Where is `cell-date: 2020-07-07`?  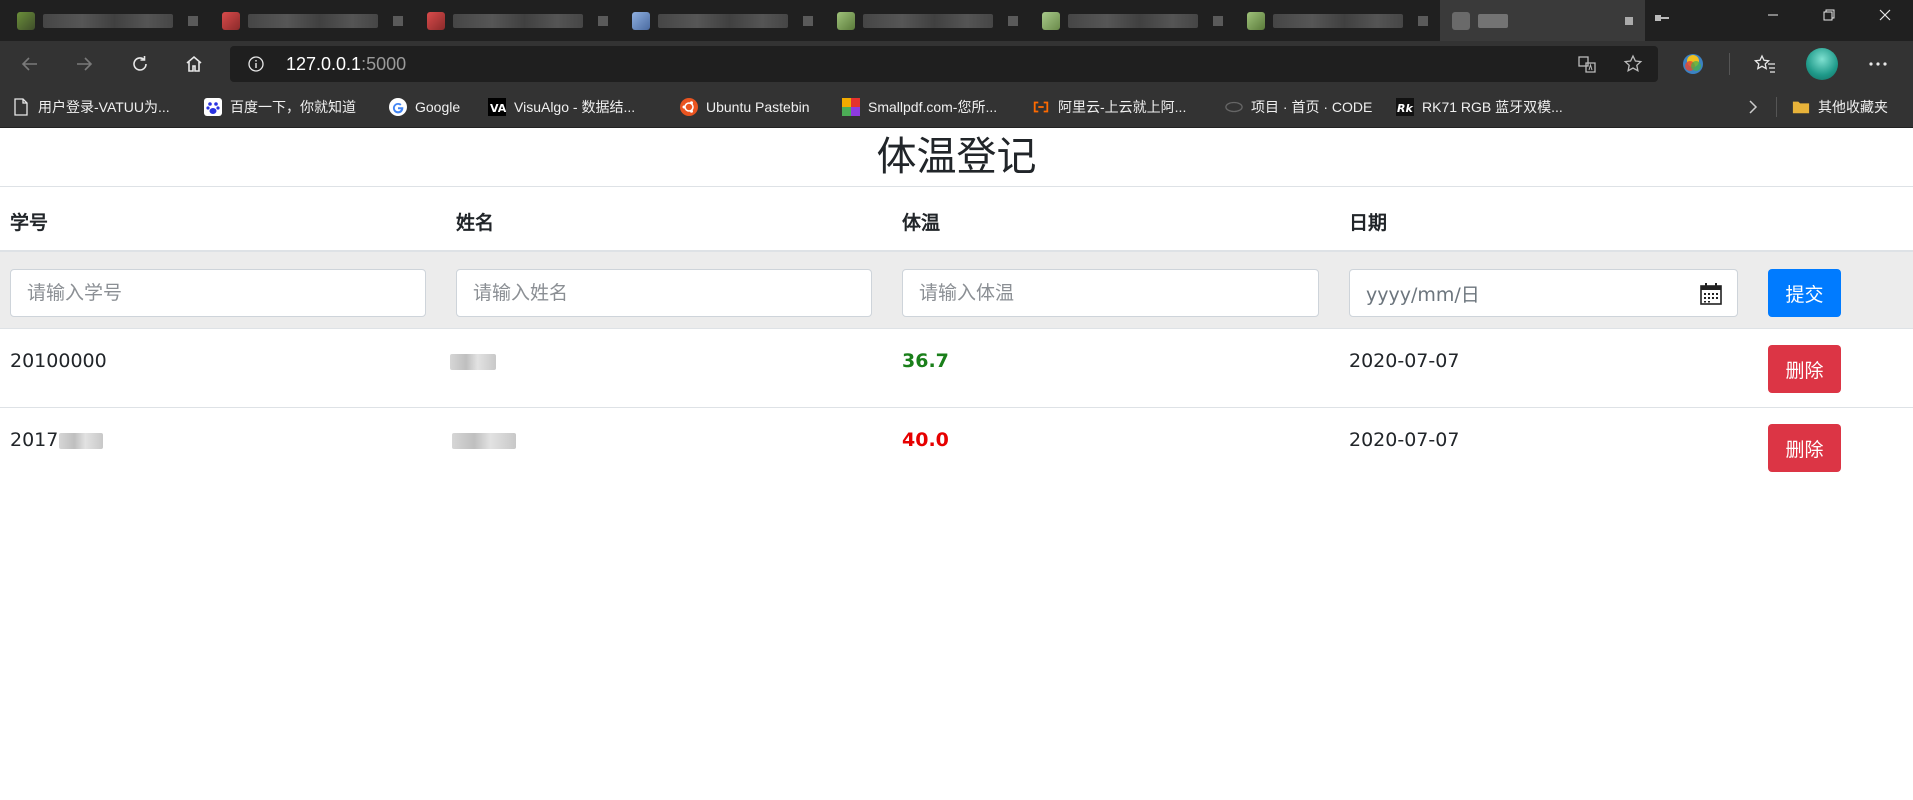
cell-date: 2020-07-07 is located at coordinates (1404, 361).